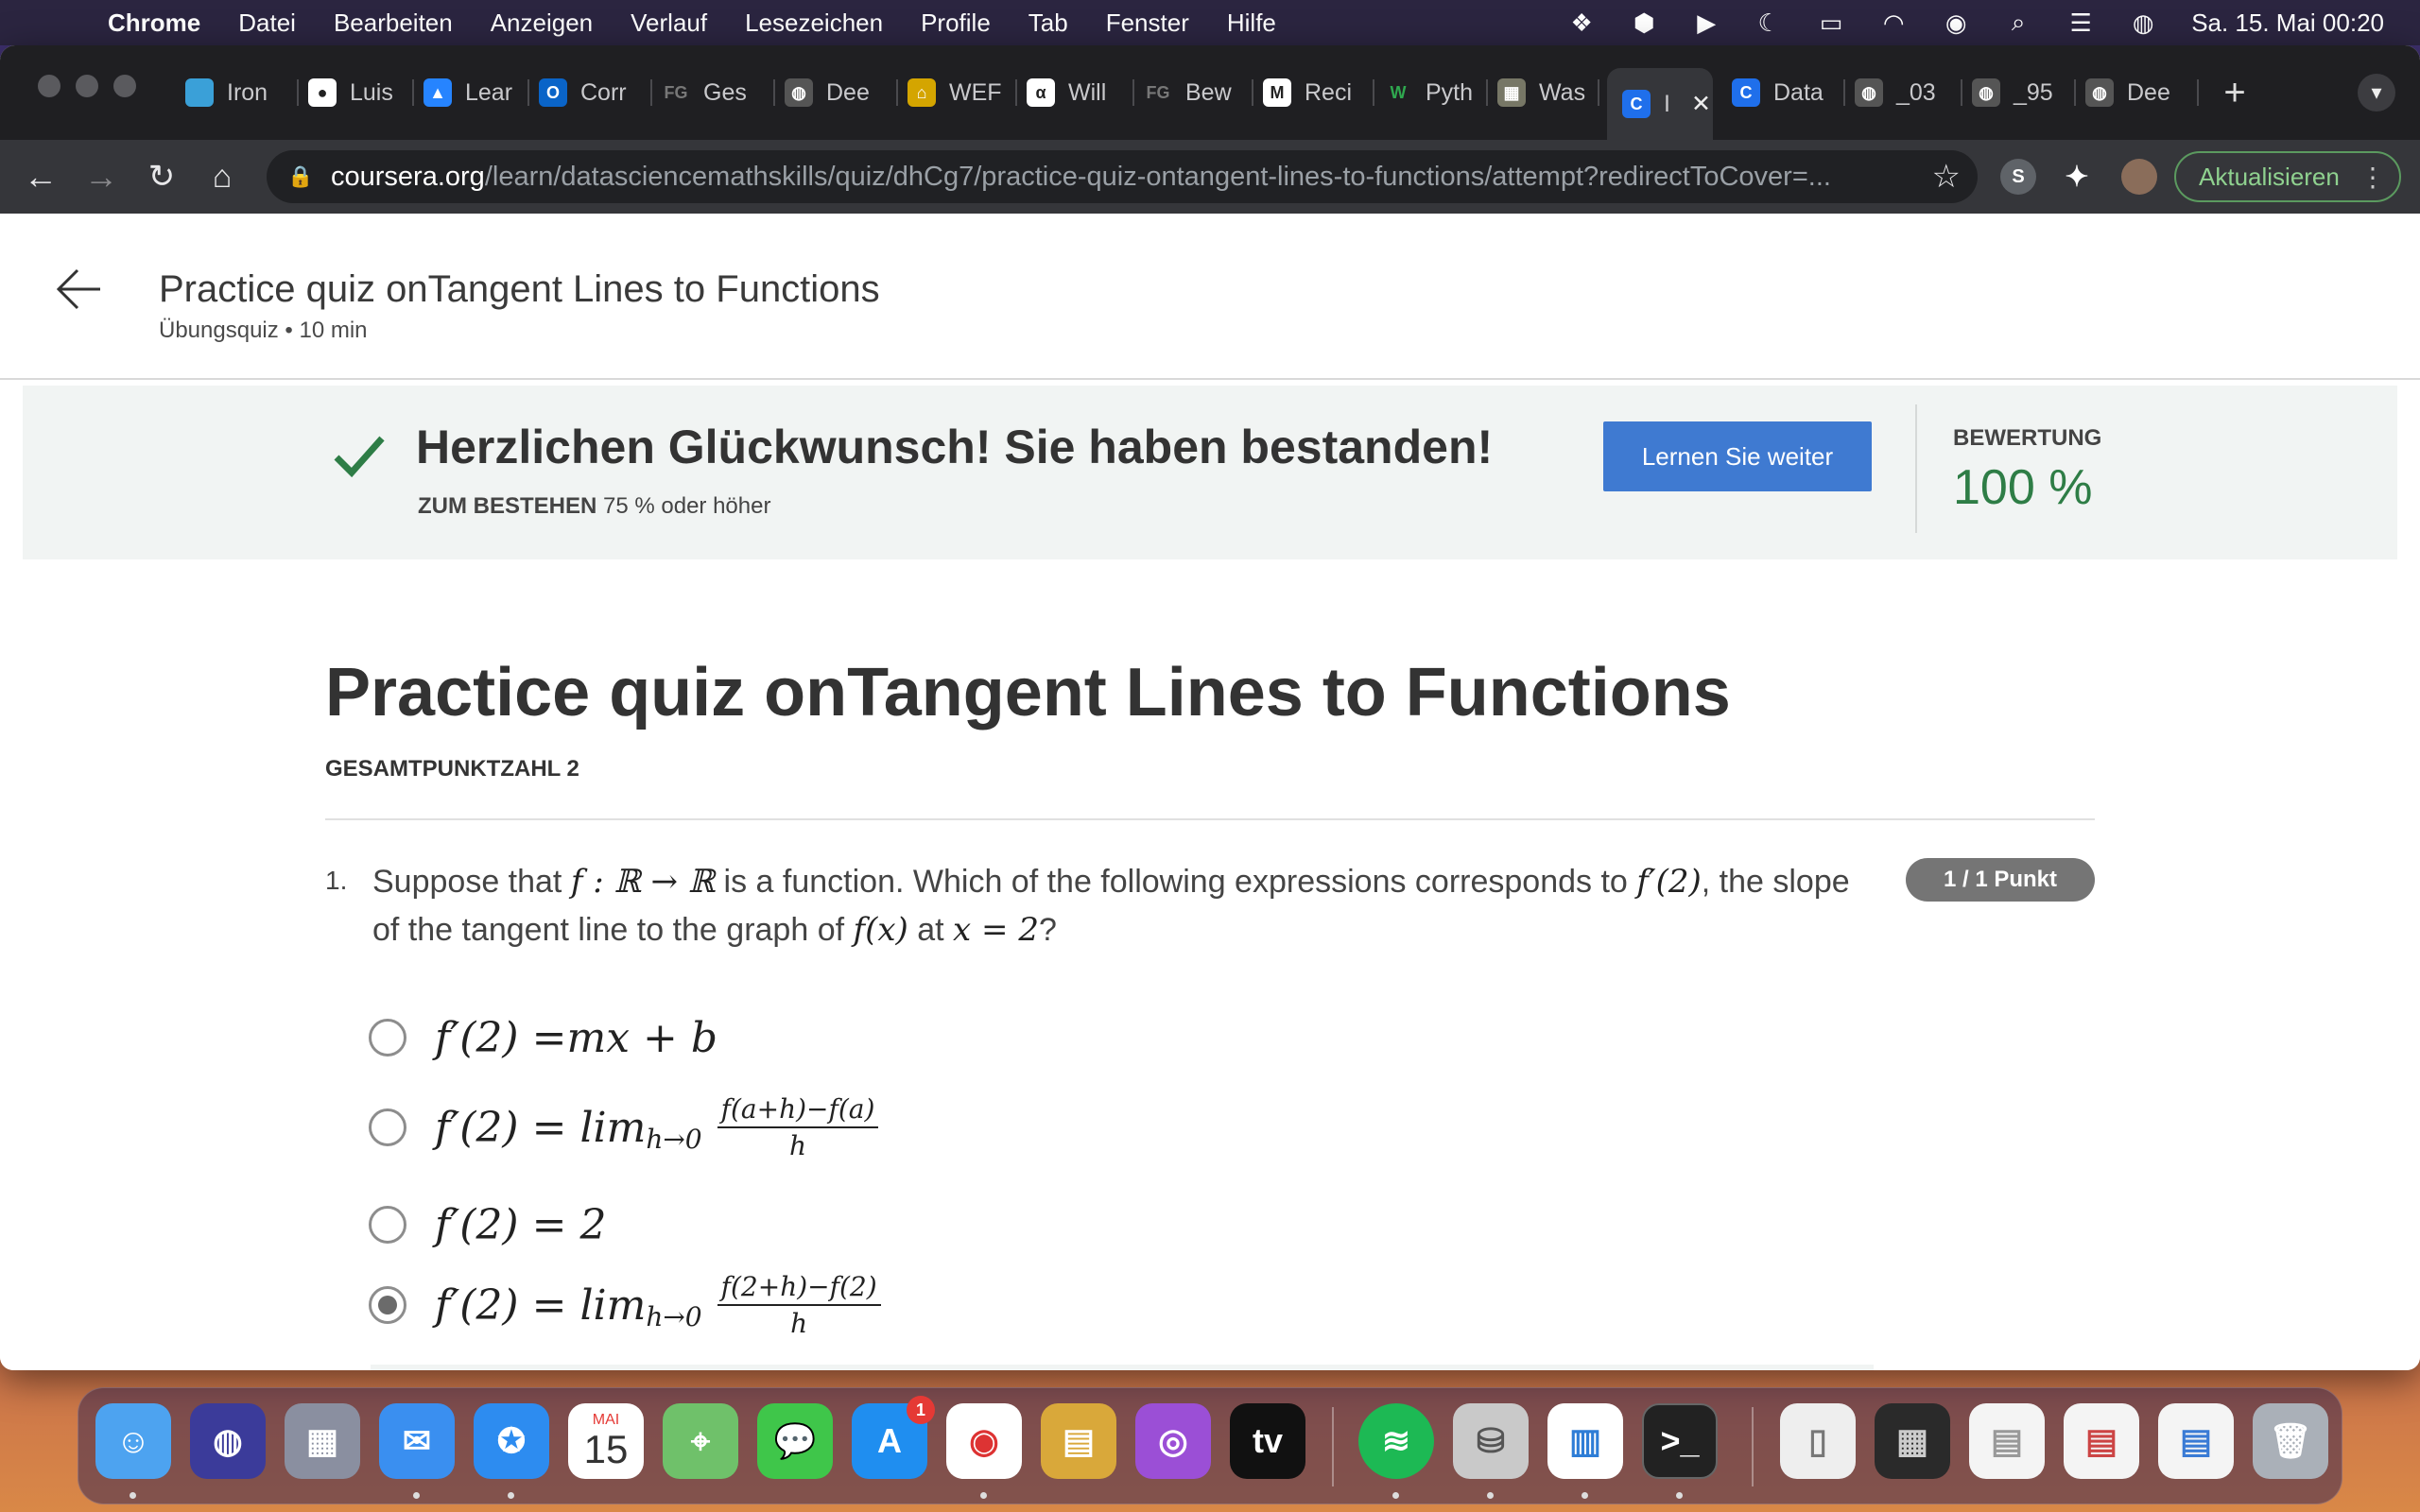 Image resolution: width=2420 pixels, height=1512 pixels. I want to click on wifi-icon: ◠, so click(1893, 23).